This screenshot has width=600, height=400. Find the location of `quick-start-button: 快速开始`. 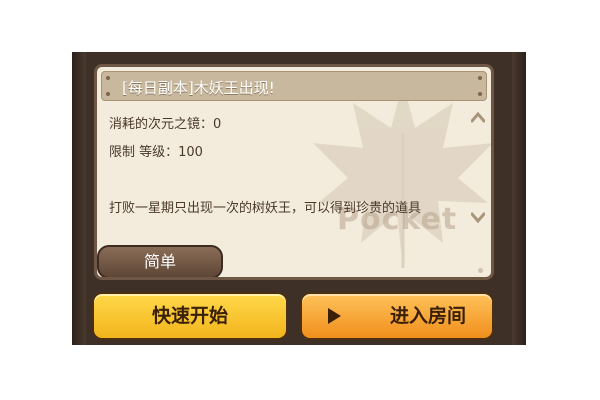

quick-start-button: 快速开始 is located at coordinates (190, 316).